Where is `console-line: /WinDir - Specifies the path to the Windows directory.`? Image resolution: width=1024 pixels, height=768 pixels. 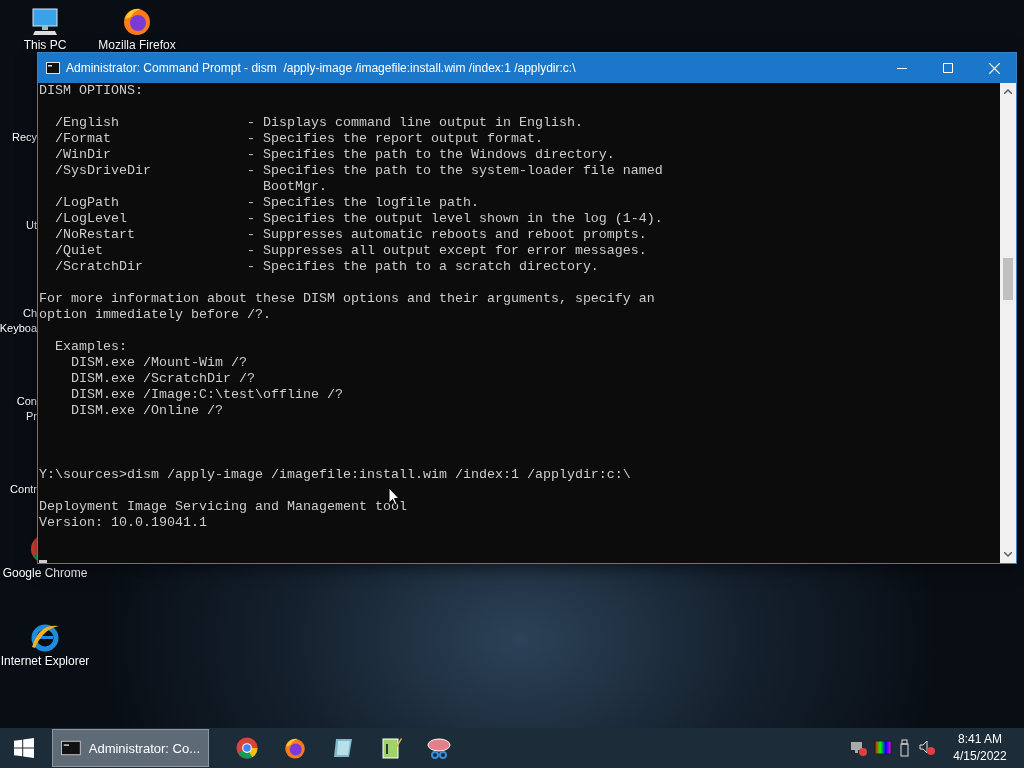
console-line: /WinDir - Specifies the path to the Windows directory. is located at coordinates (334, 155).